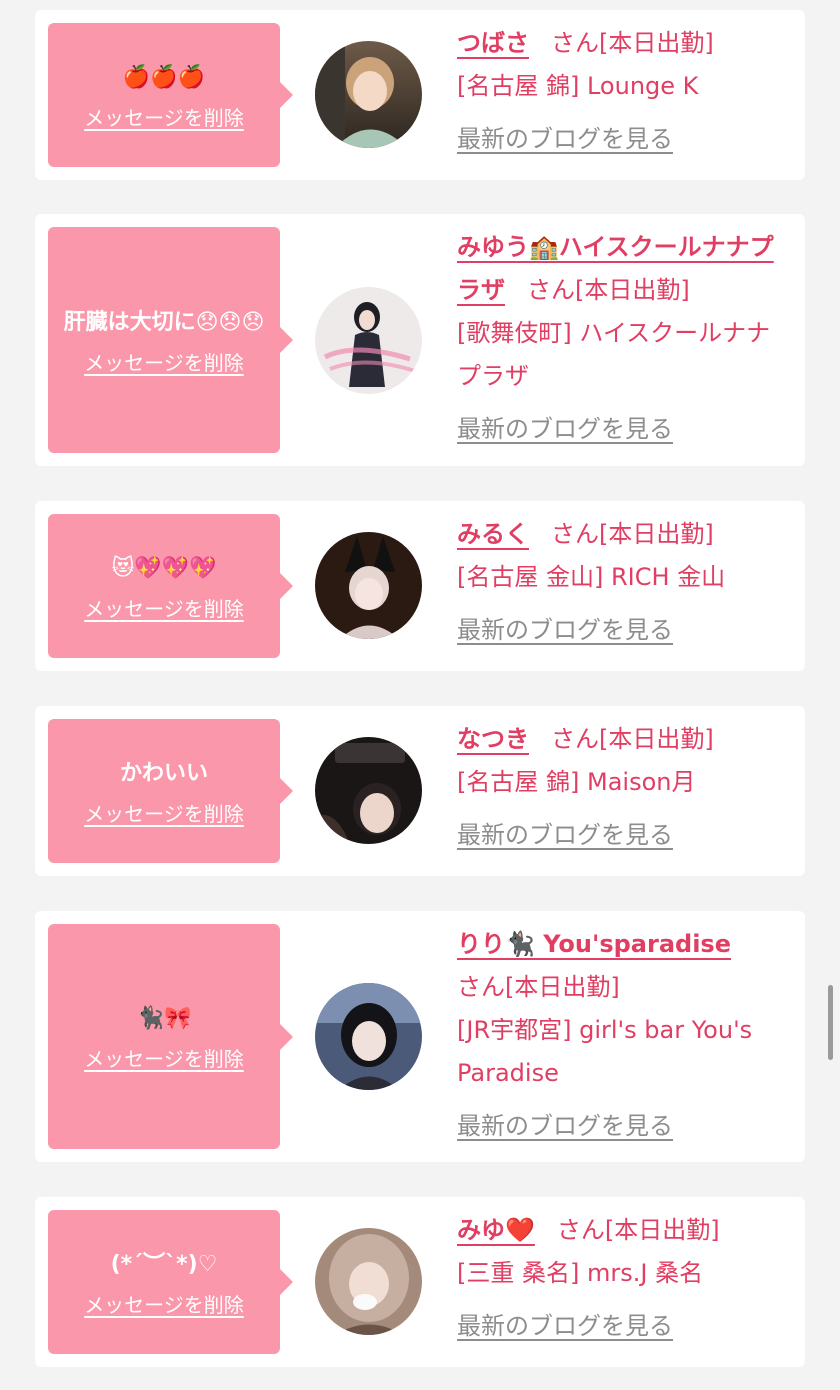 The height and width of the screenshot is (1390, 840). I want to click on girl-info: なつき さん[本日出勤] [名古屋 錦] Maison月 最新のブログを見る, so click(624, 787).